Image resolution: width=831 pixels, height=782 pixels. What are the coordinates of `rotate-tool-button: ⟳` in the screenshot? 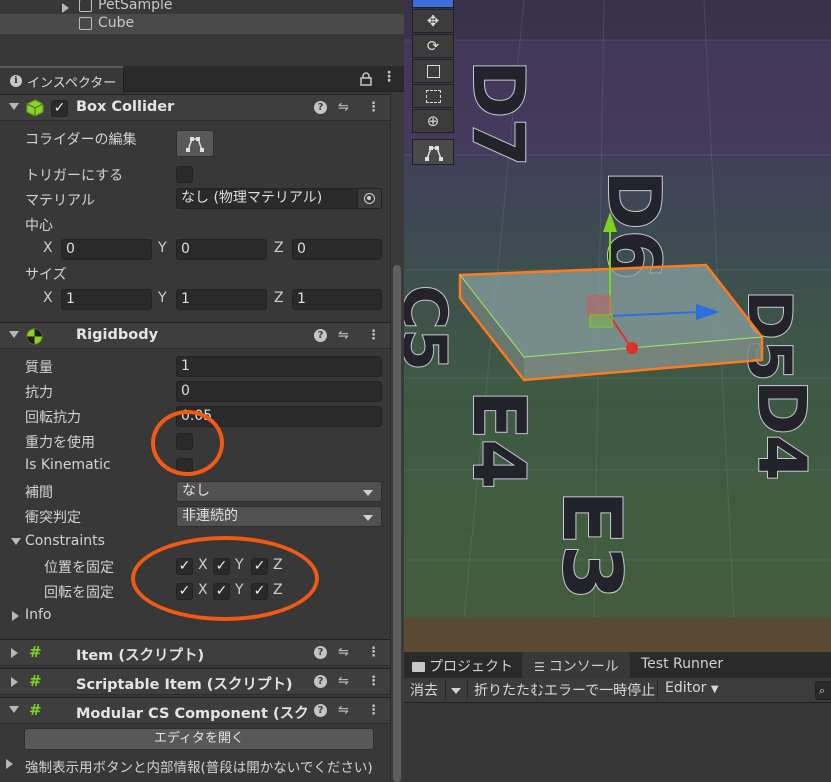 It's located at (433, 46).